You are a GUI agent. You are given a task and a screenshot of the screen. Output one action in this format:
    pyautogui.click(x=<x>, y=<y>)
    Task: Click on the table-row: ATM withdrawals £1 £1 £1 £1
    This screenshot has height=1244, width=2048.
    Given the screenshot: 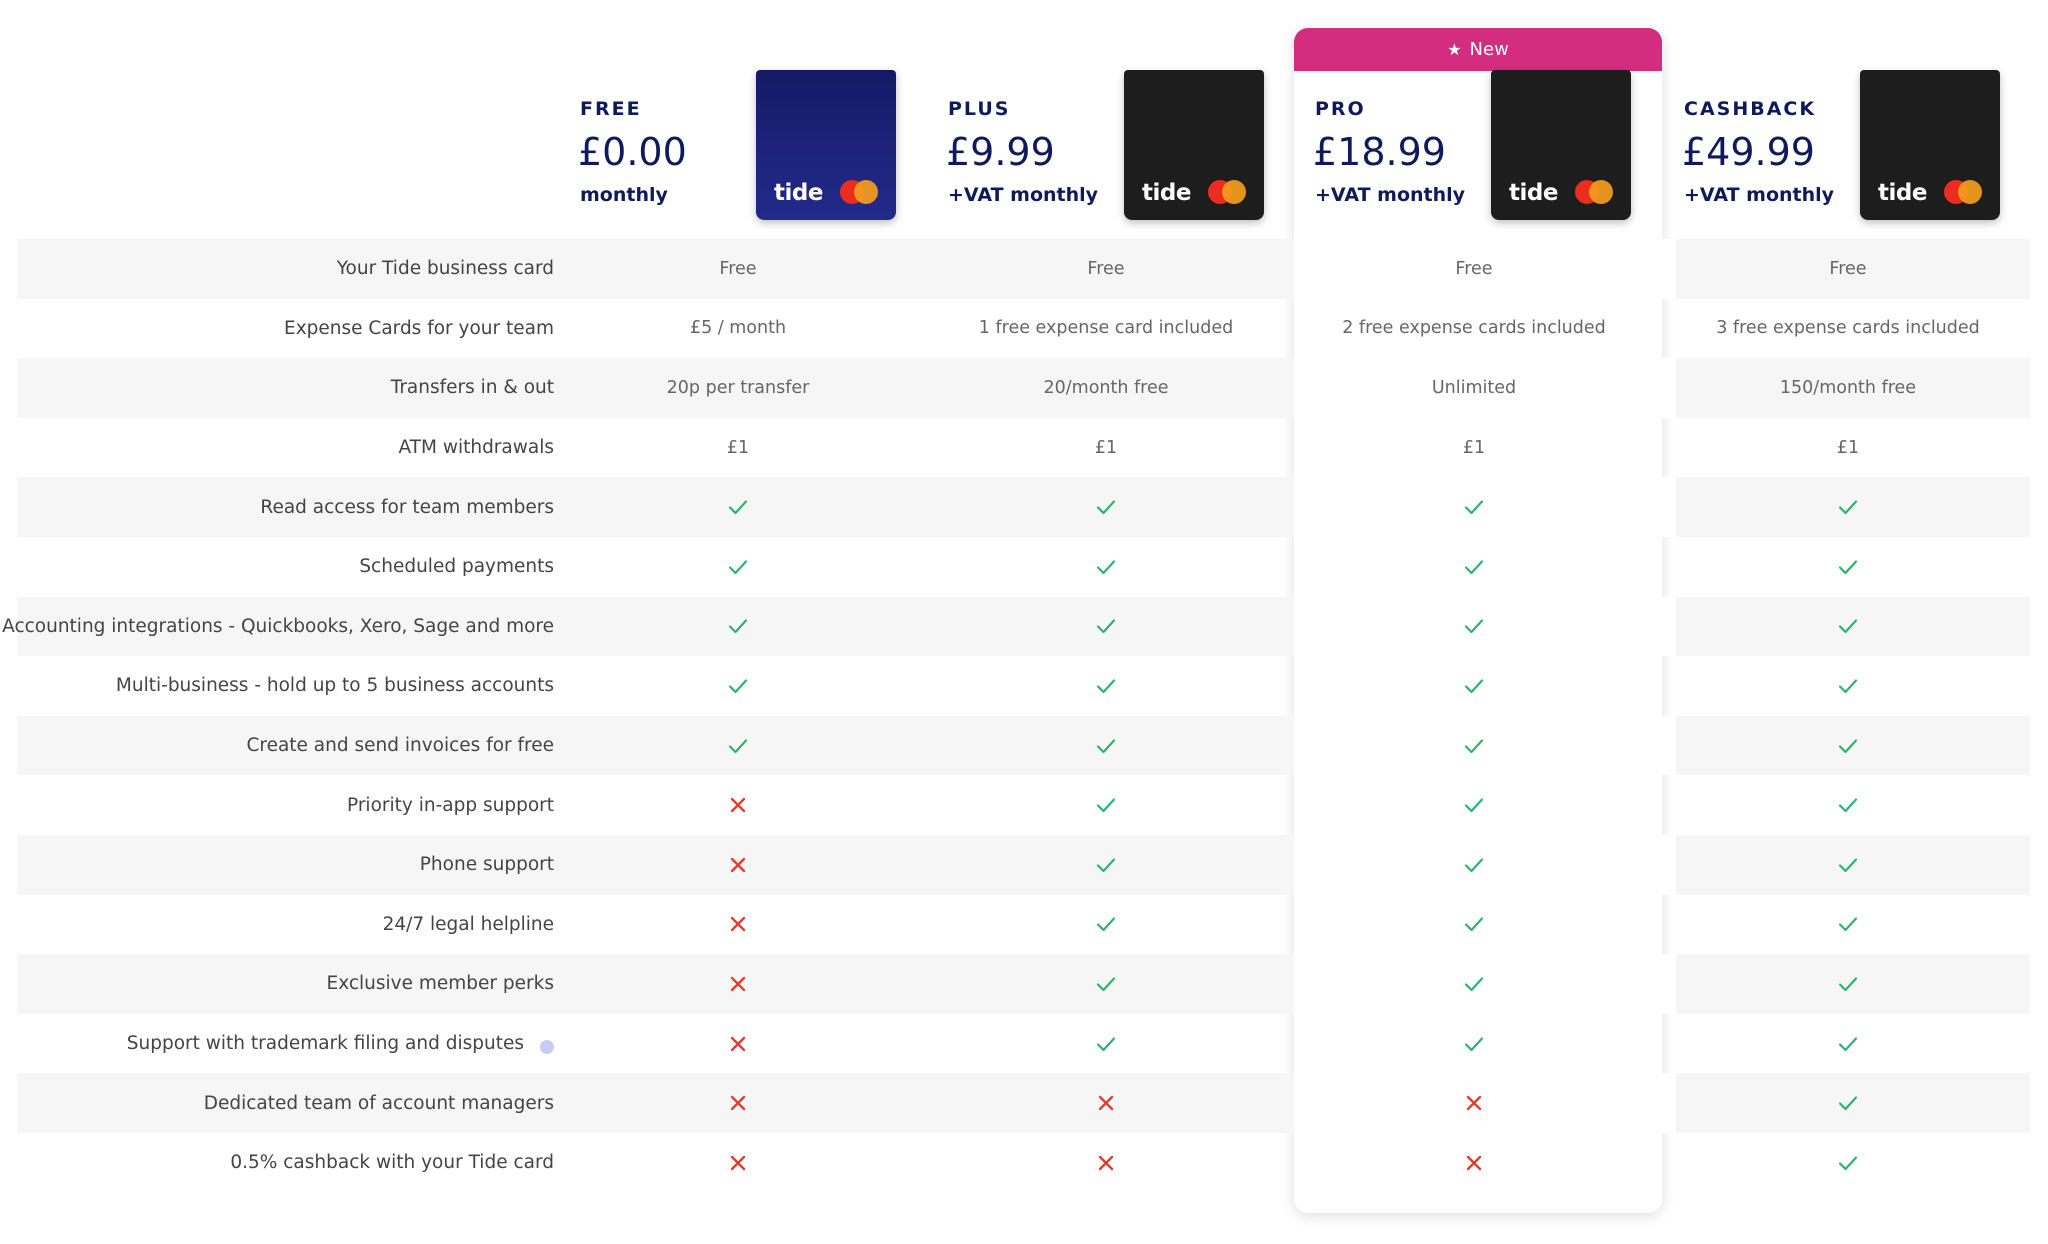 What is the action you would take?
    pyautogui.click(x=1023, y=448)
    